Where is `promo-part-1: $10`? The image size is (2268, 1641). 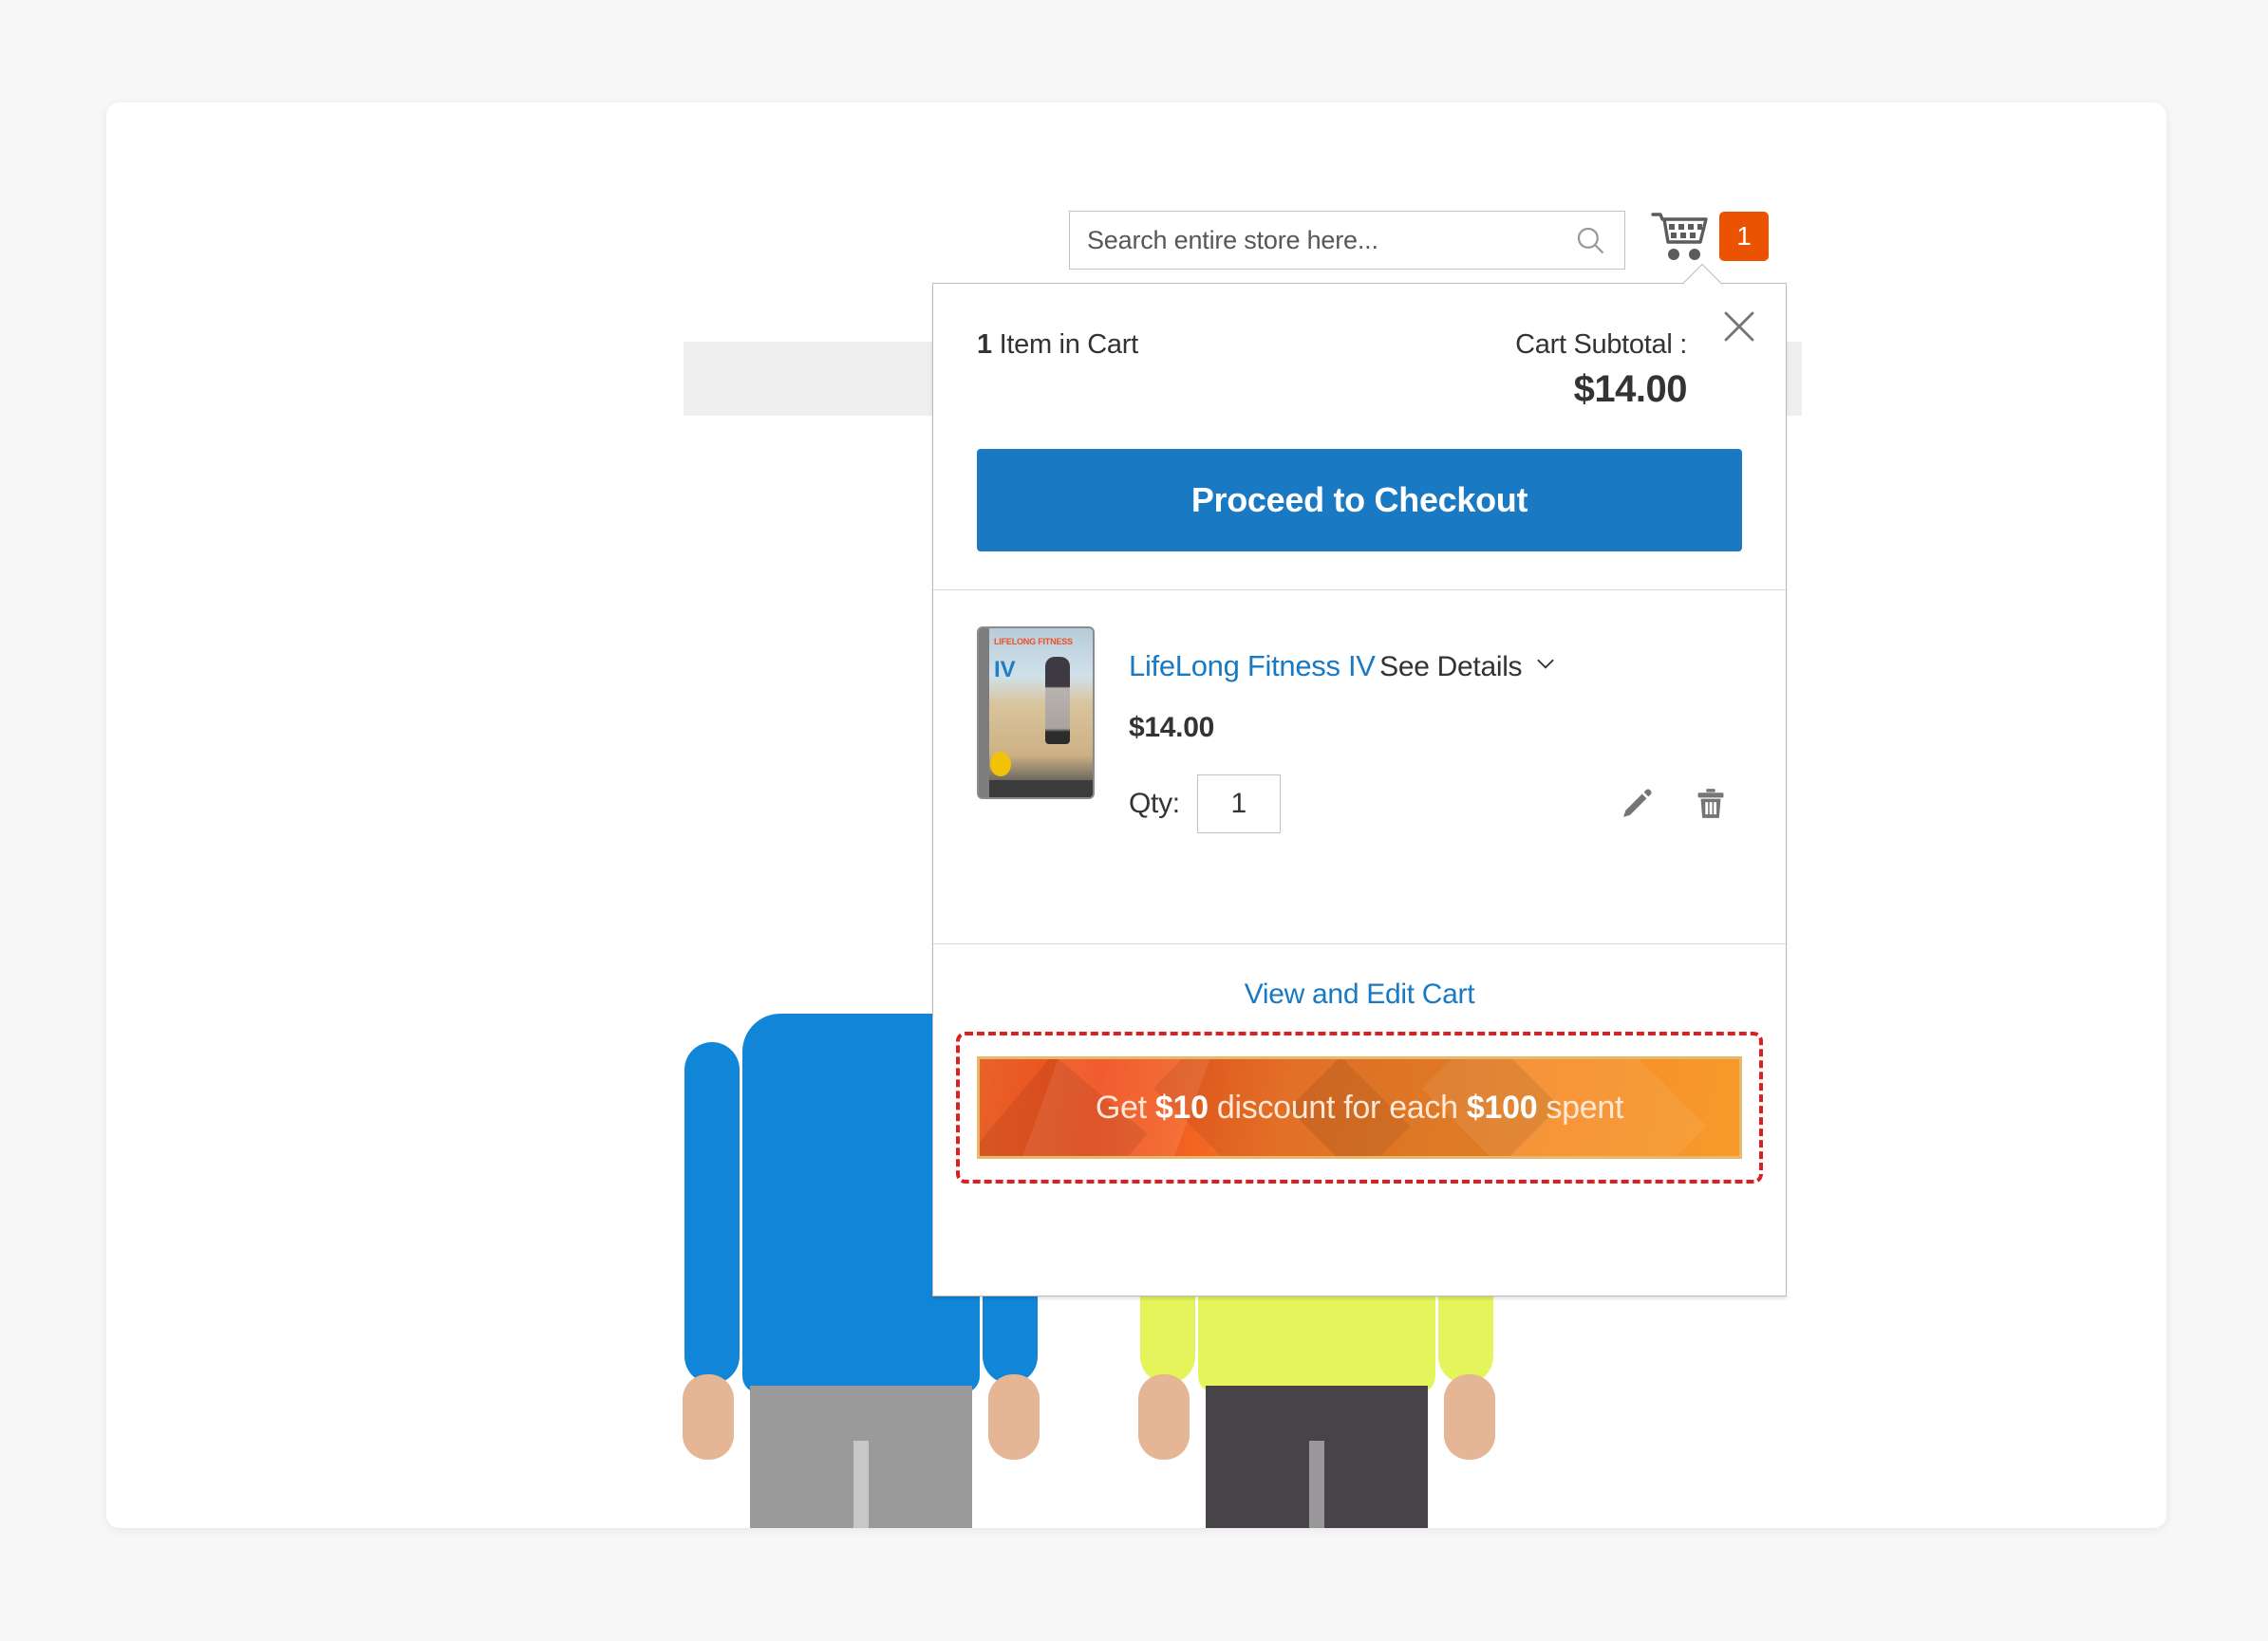
promo-part-1: $10 is located at coordinates (1181, 1107).